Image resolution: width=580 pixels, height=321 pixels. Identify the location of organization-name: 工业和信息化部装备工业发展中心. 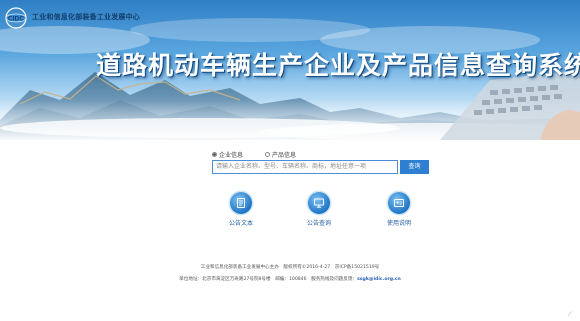
(86, 17).